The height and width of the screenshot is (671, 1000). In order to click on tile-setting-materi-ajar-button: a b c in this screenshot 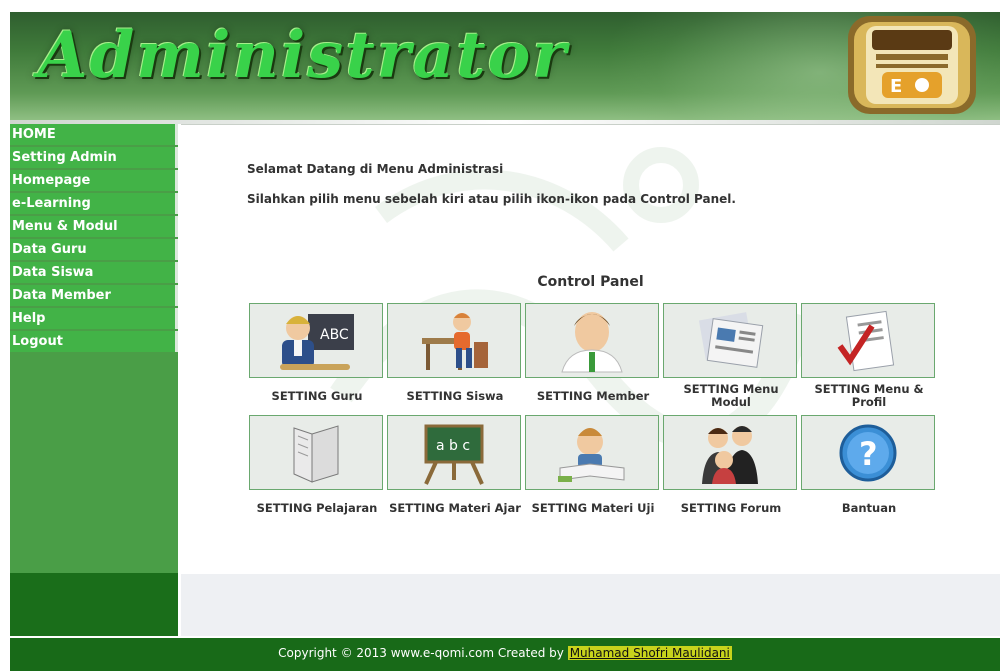, I will do `click(454, 452)`.